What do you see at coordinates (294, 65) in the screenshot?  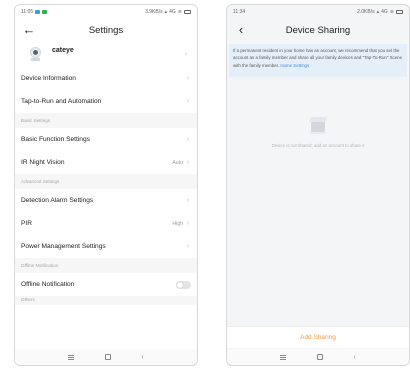 I see `home-settings-link: Home Settings` at bounding box center [294, 65].